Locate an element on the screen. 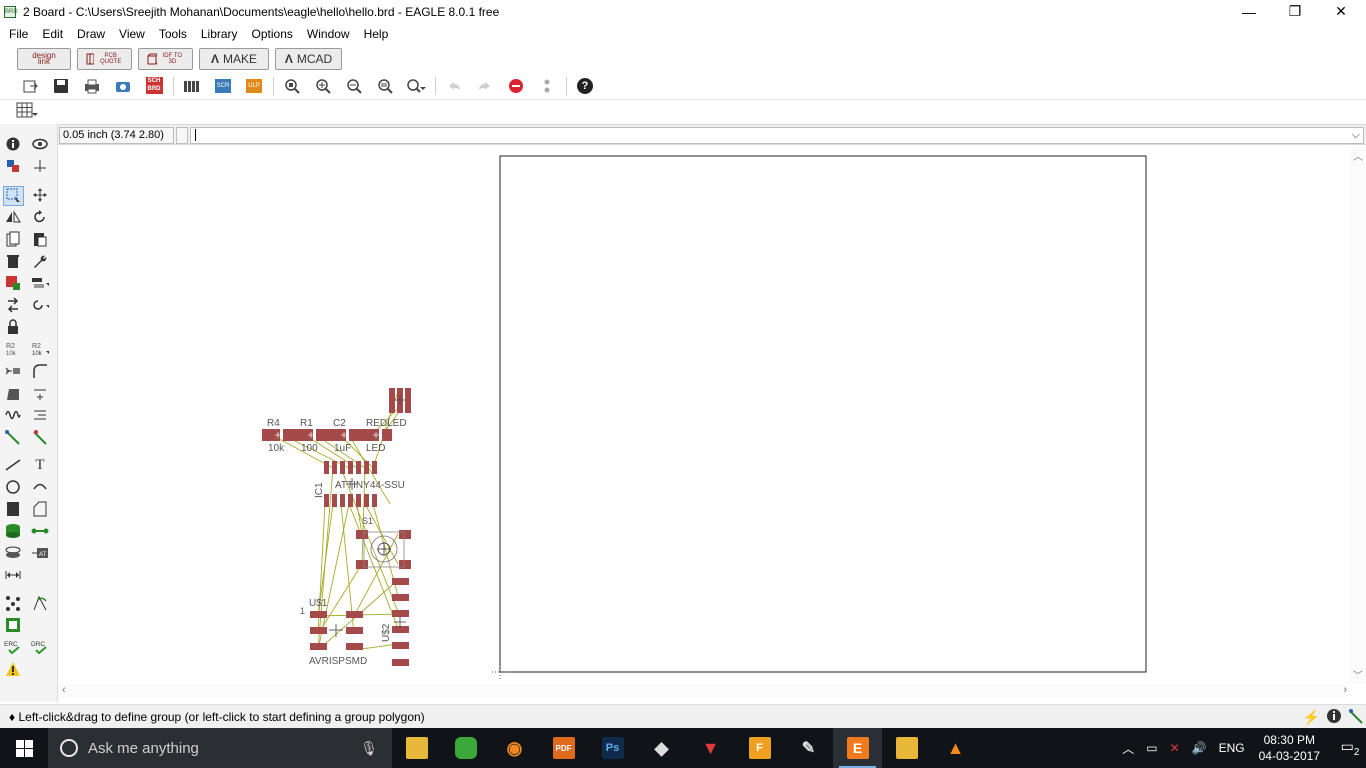 Image resolution: width=1366 pixels, height=768 pixels. lock-icon is located at coordinates (13, 327).